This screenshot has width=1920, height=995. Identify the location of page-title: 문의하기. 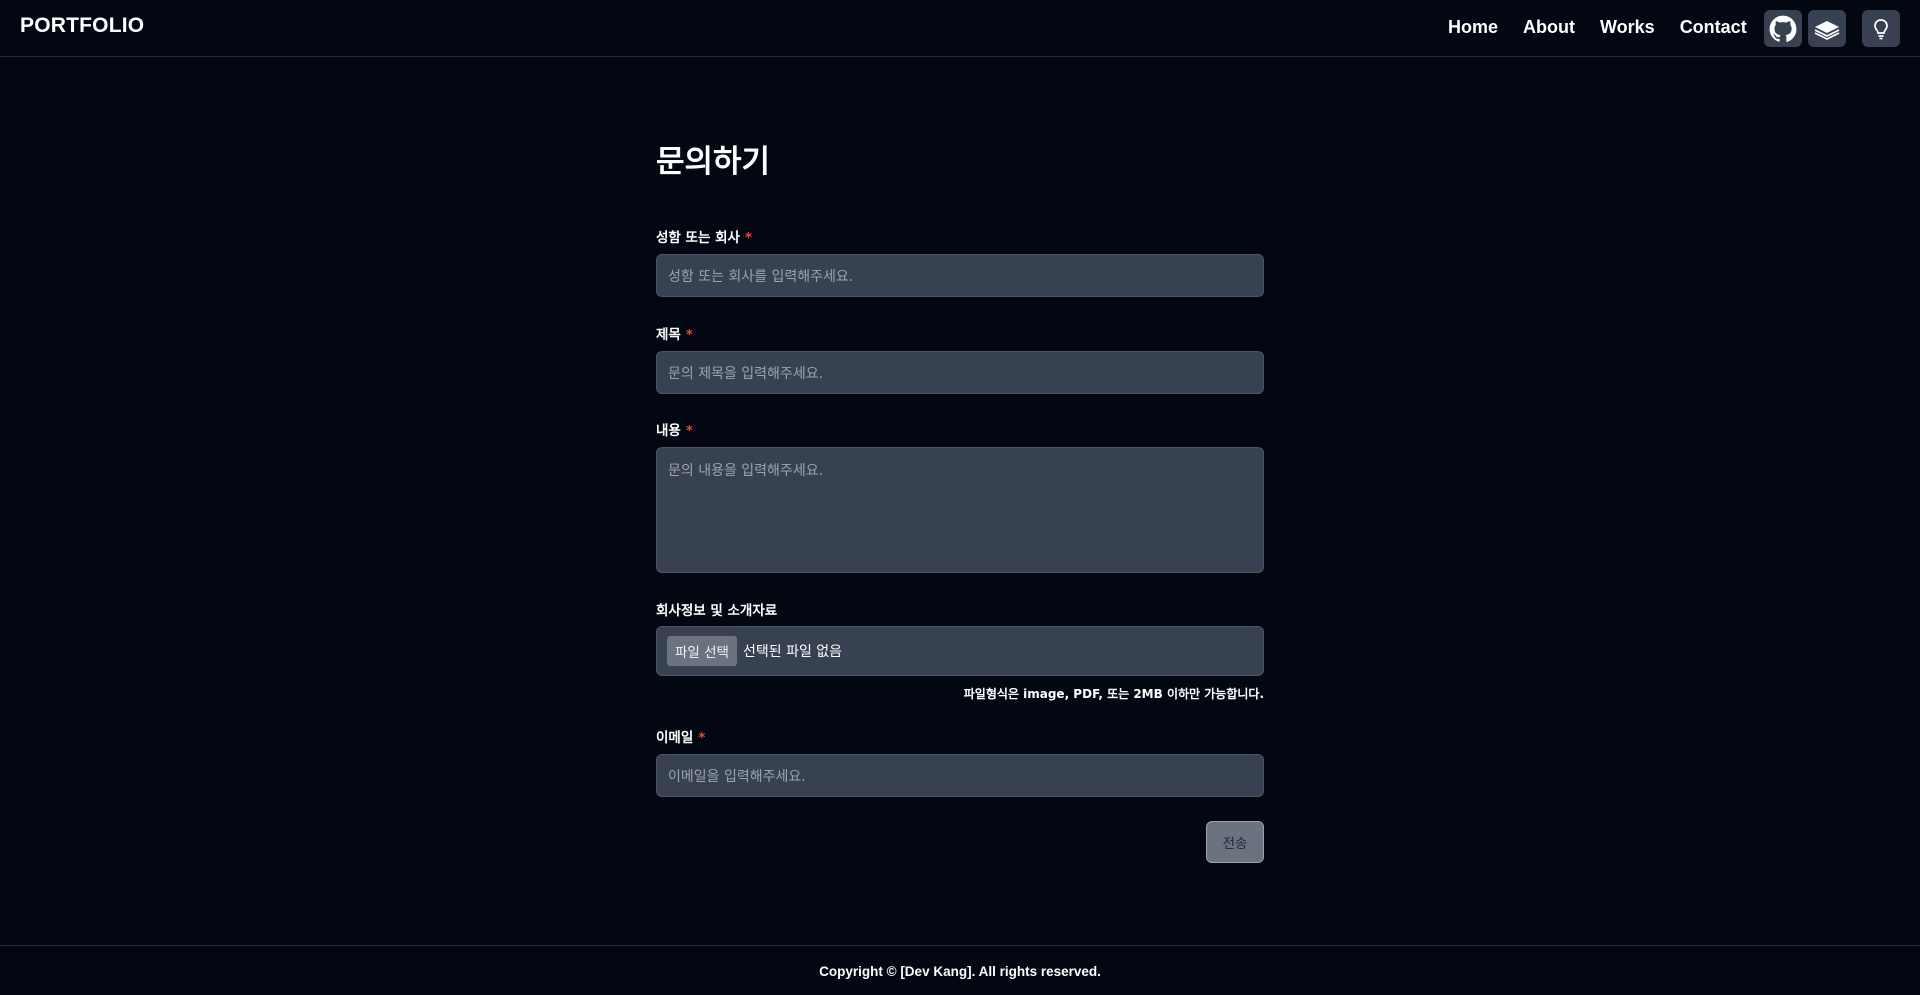
(713, 162).